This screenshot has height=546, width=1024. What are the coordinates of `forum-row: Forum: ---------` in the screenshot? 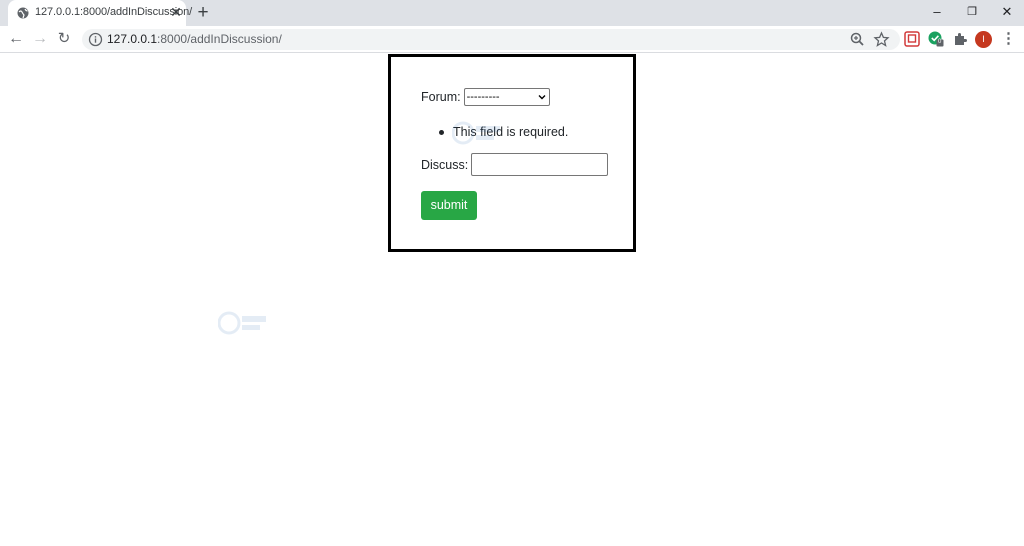 It's located at (485, 97).